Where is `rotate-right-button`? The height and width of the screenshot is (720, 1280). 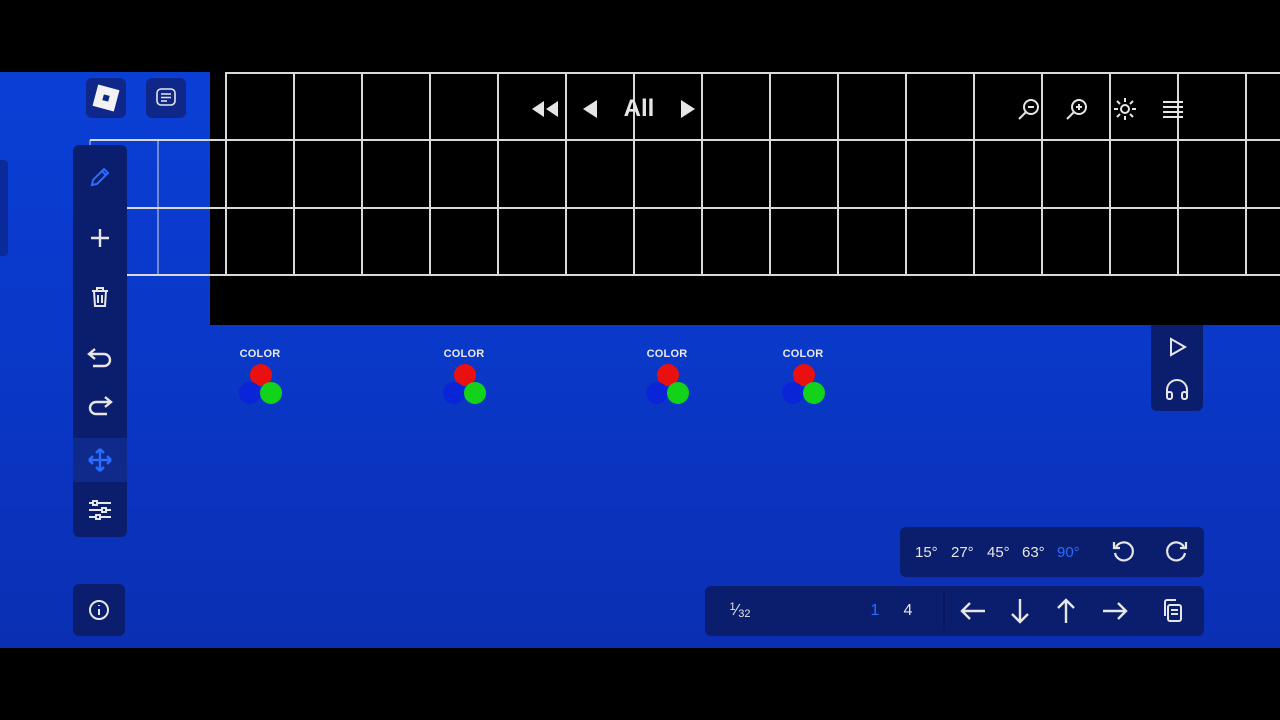
rotate-right-button is located at coordinates (1176, 552).